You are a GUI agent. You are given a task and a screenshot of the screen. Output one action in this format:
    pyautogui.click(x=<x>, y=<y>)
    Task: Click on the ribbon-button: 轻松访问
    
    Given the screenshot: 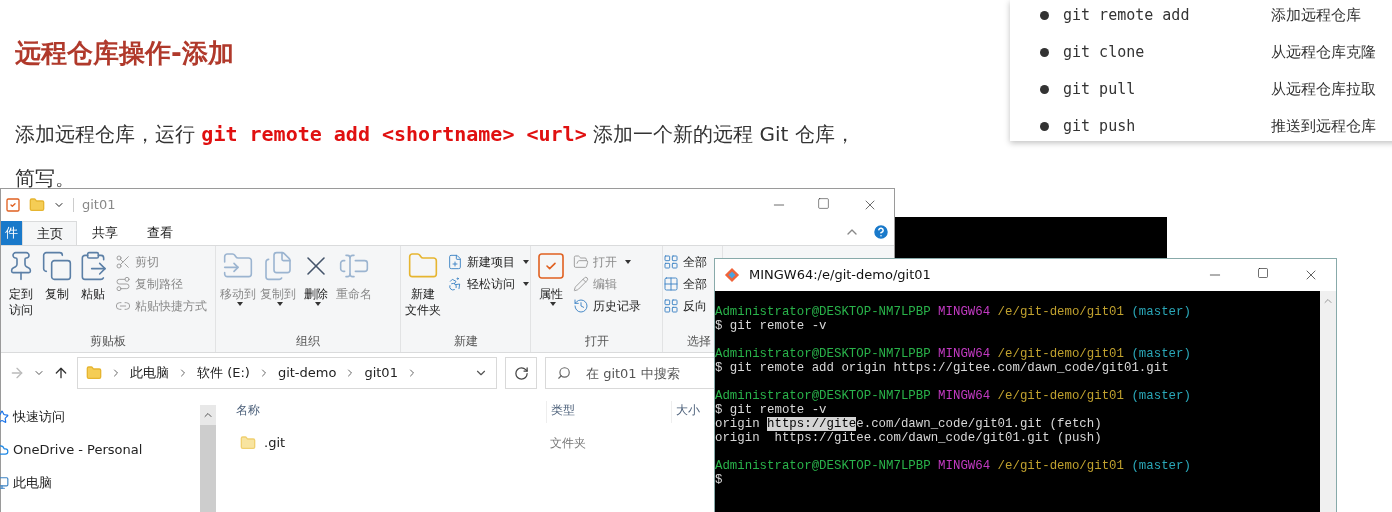 What is the action you would take?
    pyautogui.click(x=488, y=284)
    